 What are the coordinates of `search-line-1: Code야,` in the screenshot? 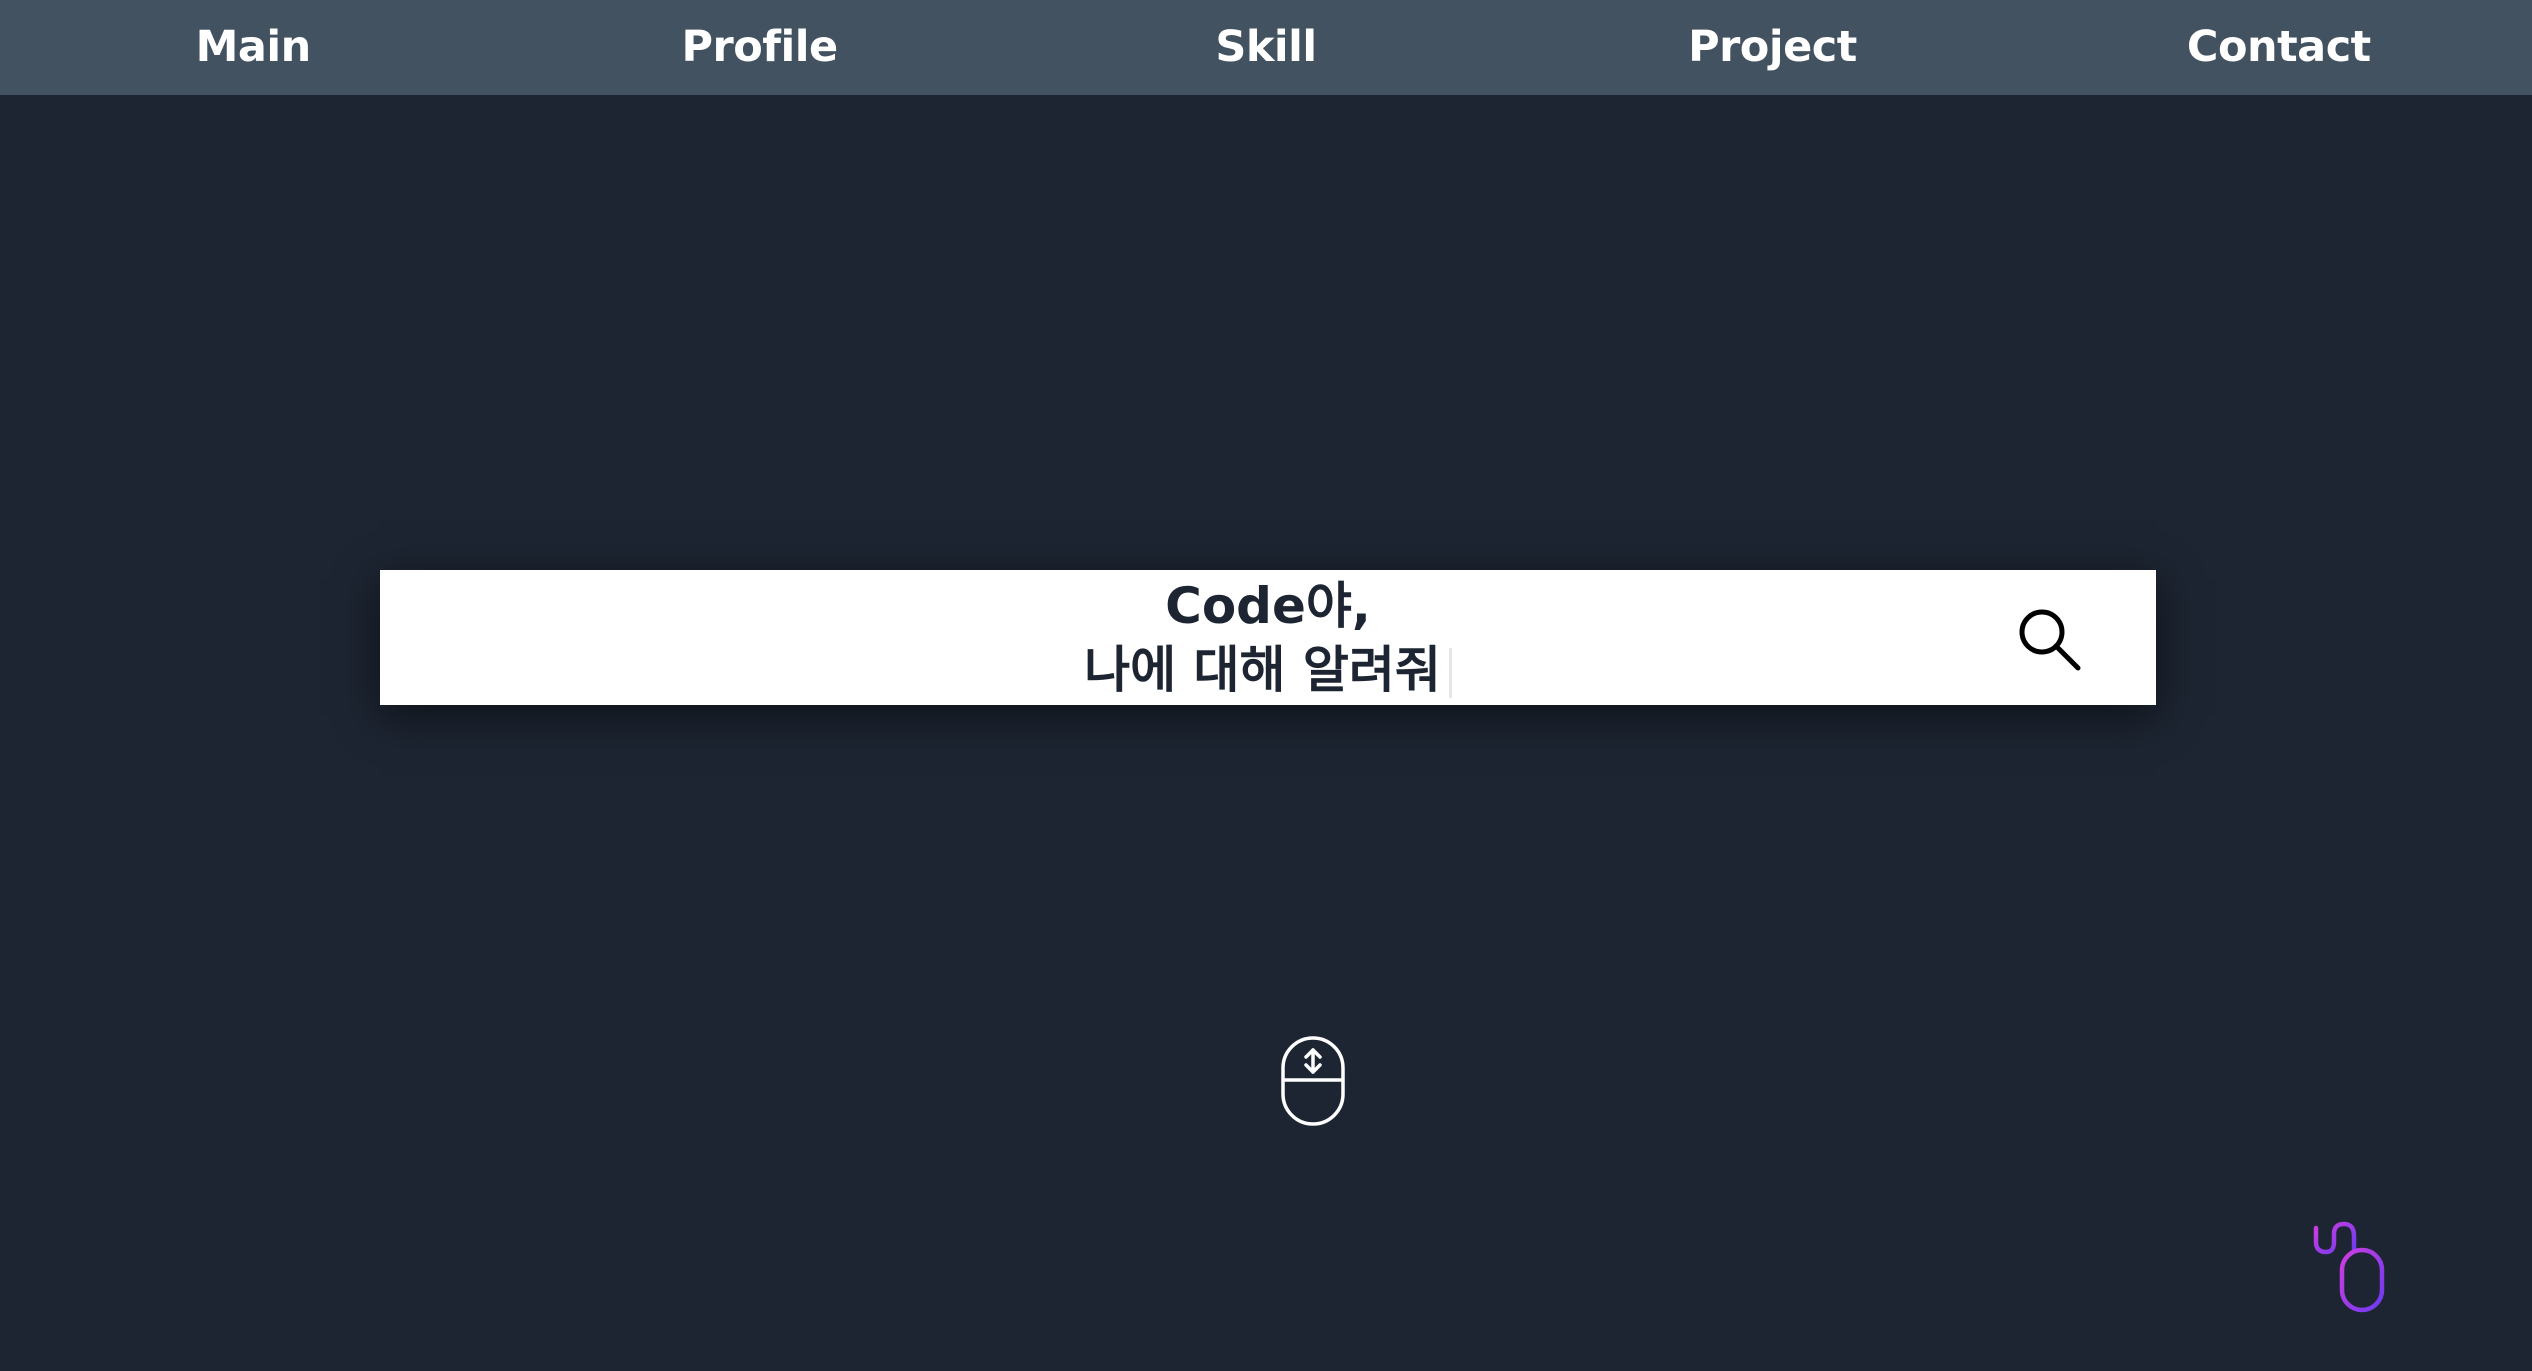 It's located at (1268, 605).